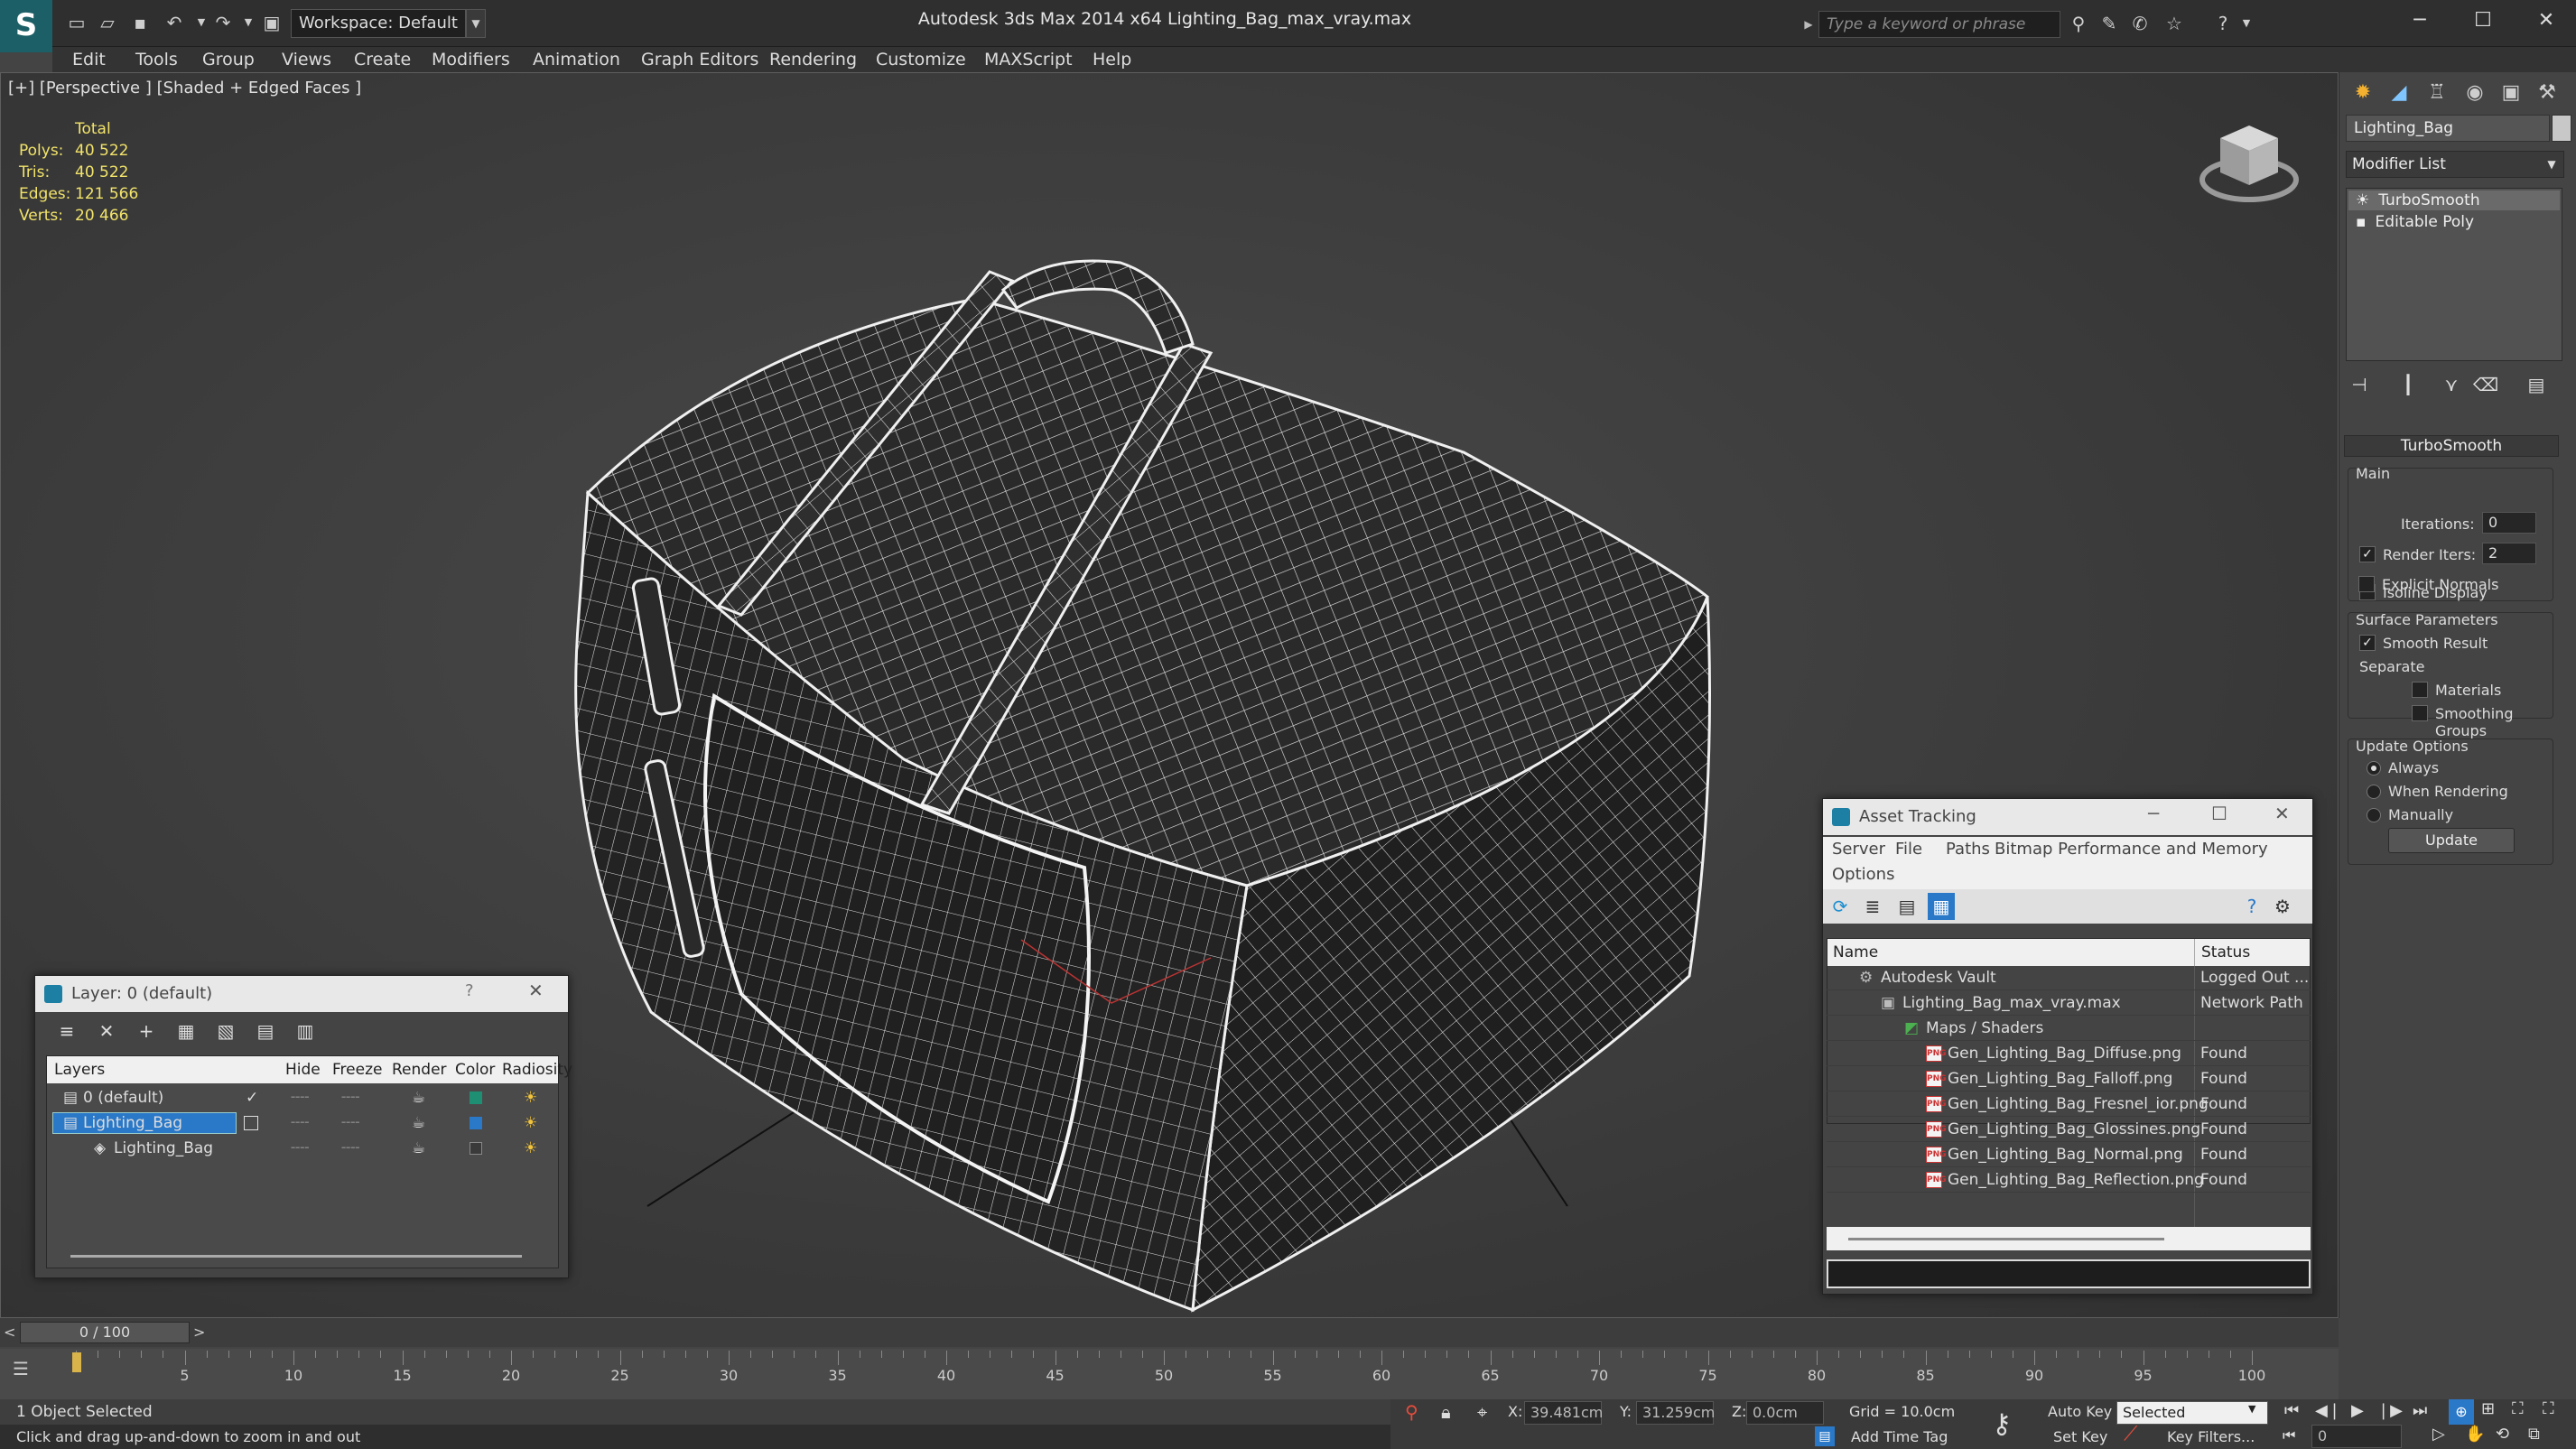 Image resolution: width=2576 pixels, height=1449 pixels. What do you see at coordinates (2438, 1434) in the screenshot?
I see `field-of-view-icon: ▷` at bounding box center [2438, 1434].